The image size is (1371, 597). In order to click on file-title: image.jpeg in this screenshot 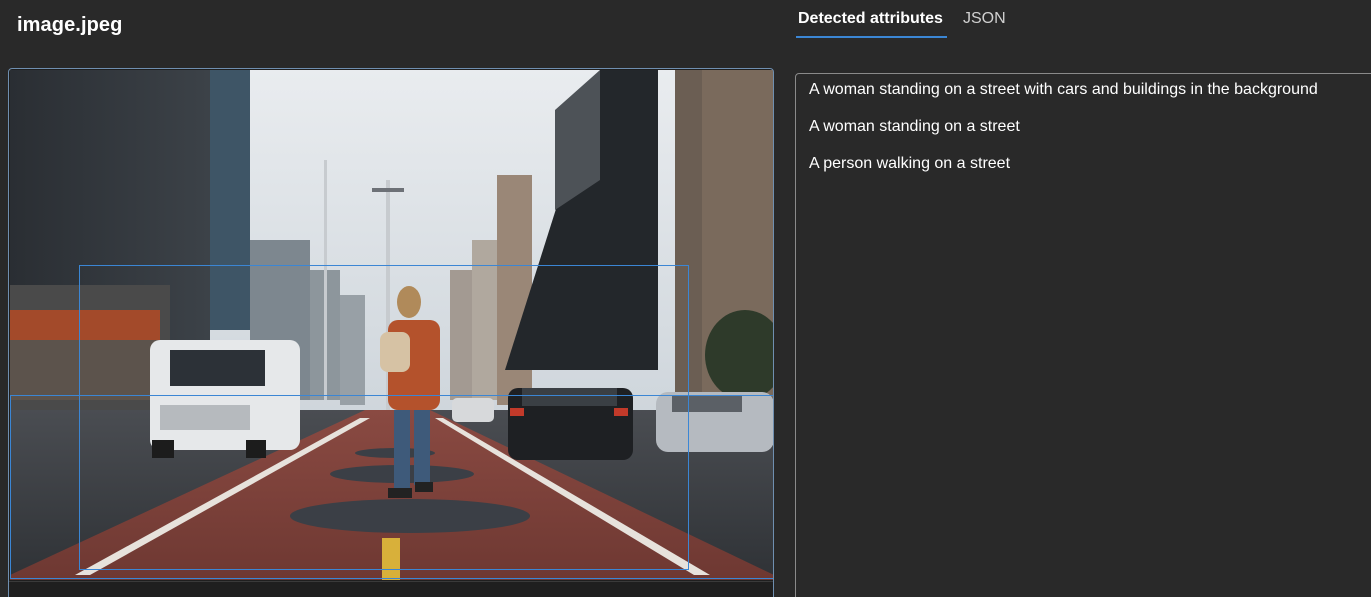, I will do `click(70, 25)`.